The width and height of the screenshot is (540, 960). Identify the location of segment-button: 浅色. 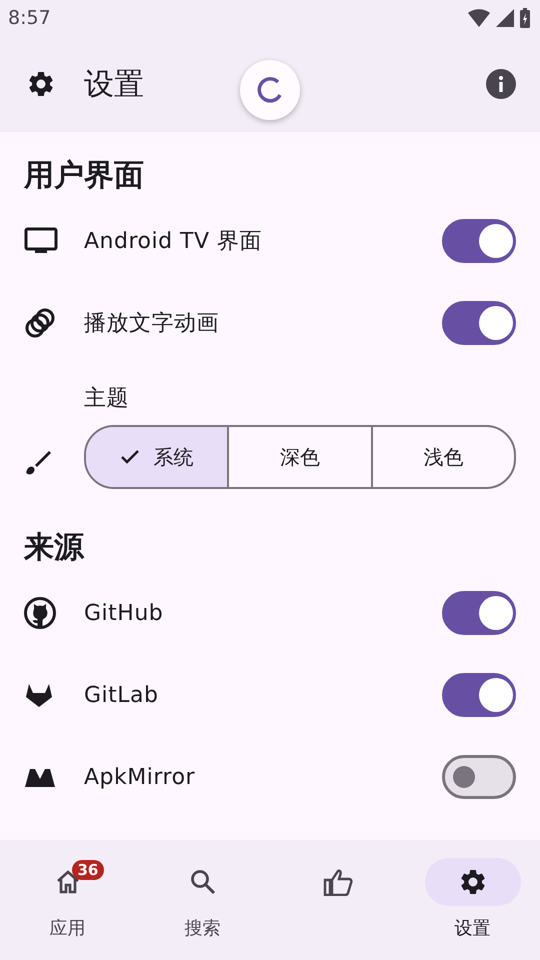
(442, 457).